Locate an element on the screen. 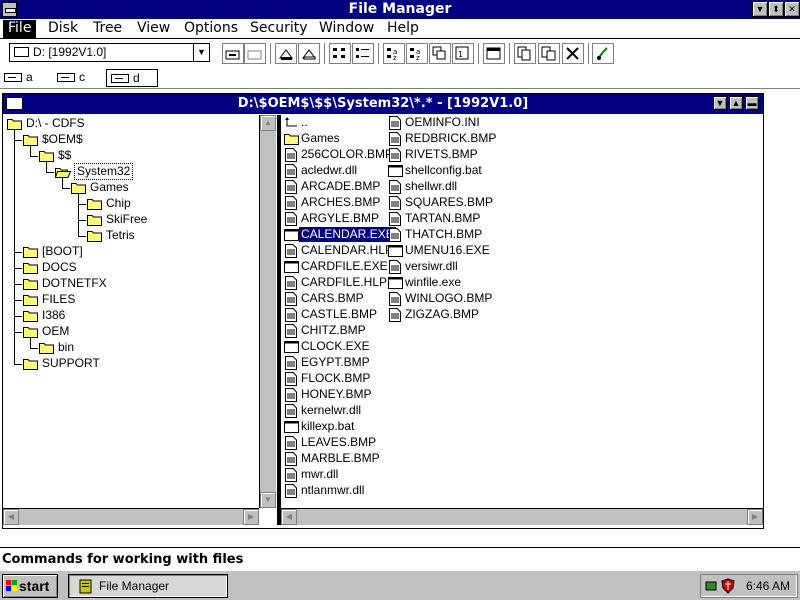  taskbar-task-label: File Manager is located at coordinates (134, 586).